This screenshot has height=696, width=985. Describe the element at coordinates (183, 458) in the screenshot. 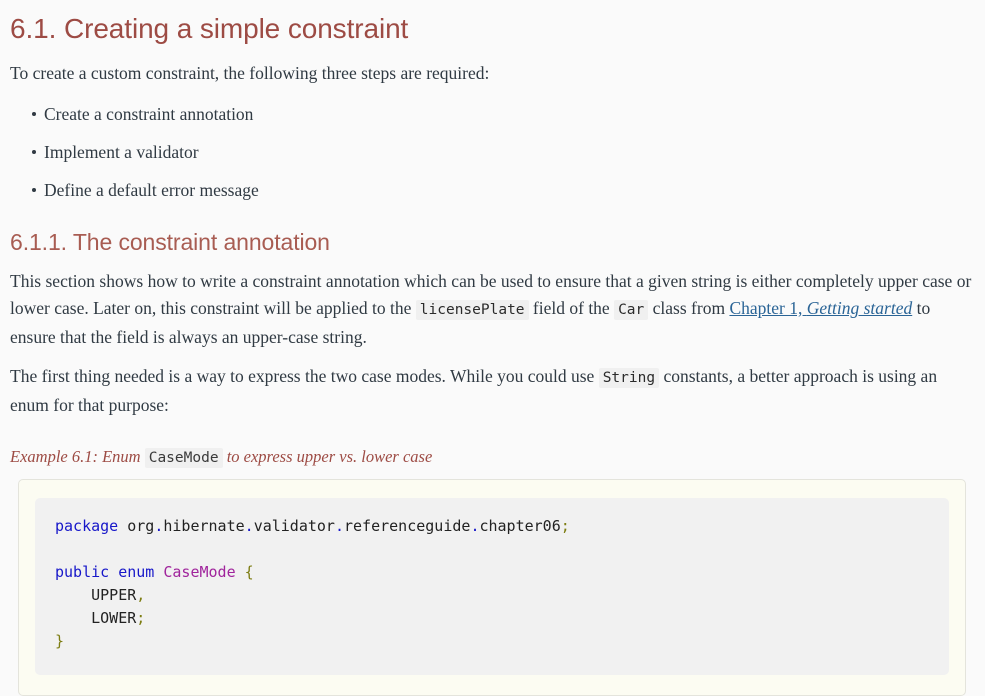

I see `code-case-mode: CaseMode` at that location.